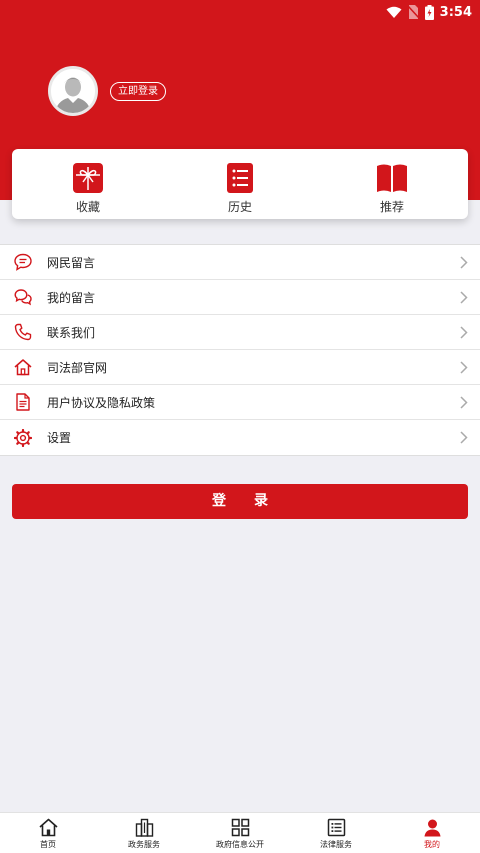 This screenshot has height=853, width=480. Describe the element at coordinates (59, 438) in the screenshot. I see `menu-item-label: 设置` at that location.